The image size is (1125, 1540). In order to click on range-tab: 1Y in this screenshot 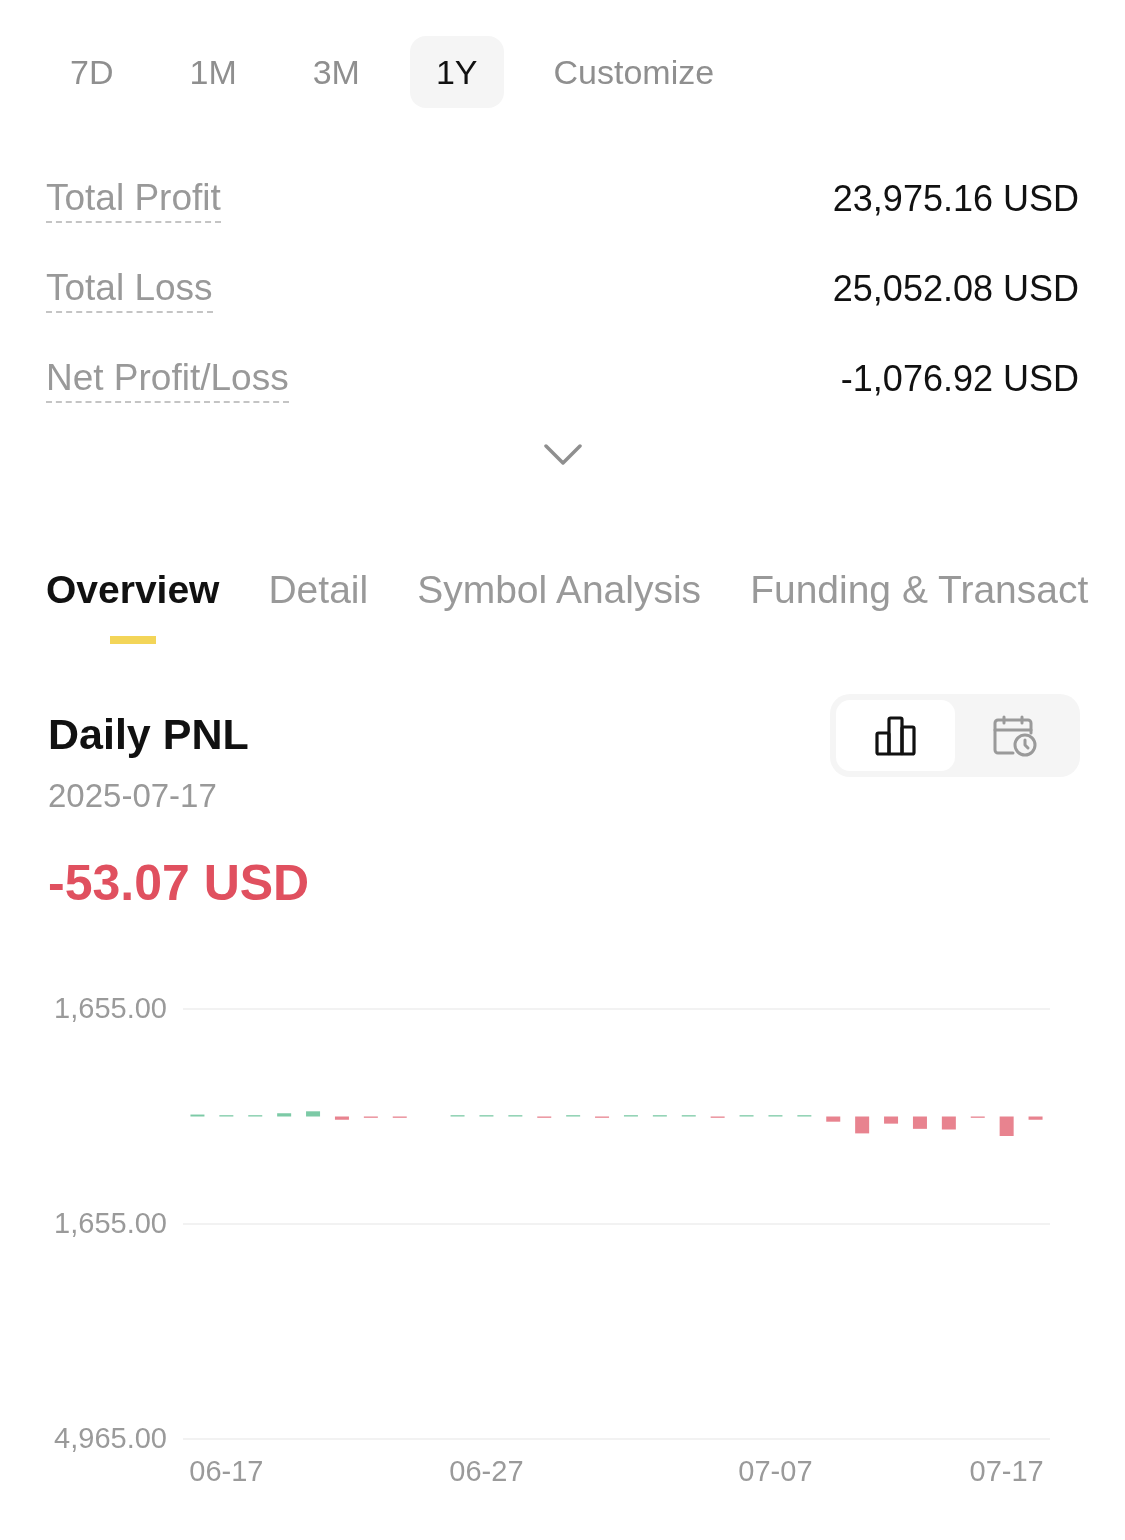, I will do `click(456, 72)`.